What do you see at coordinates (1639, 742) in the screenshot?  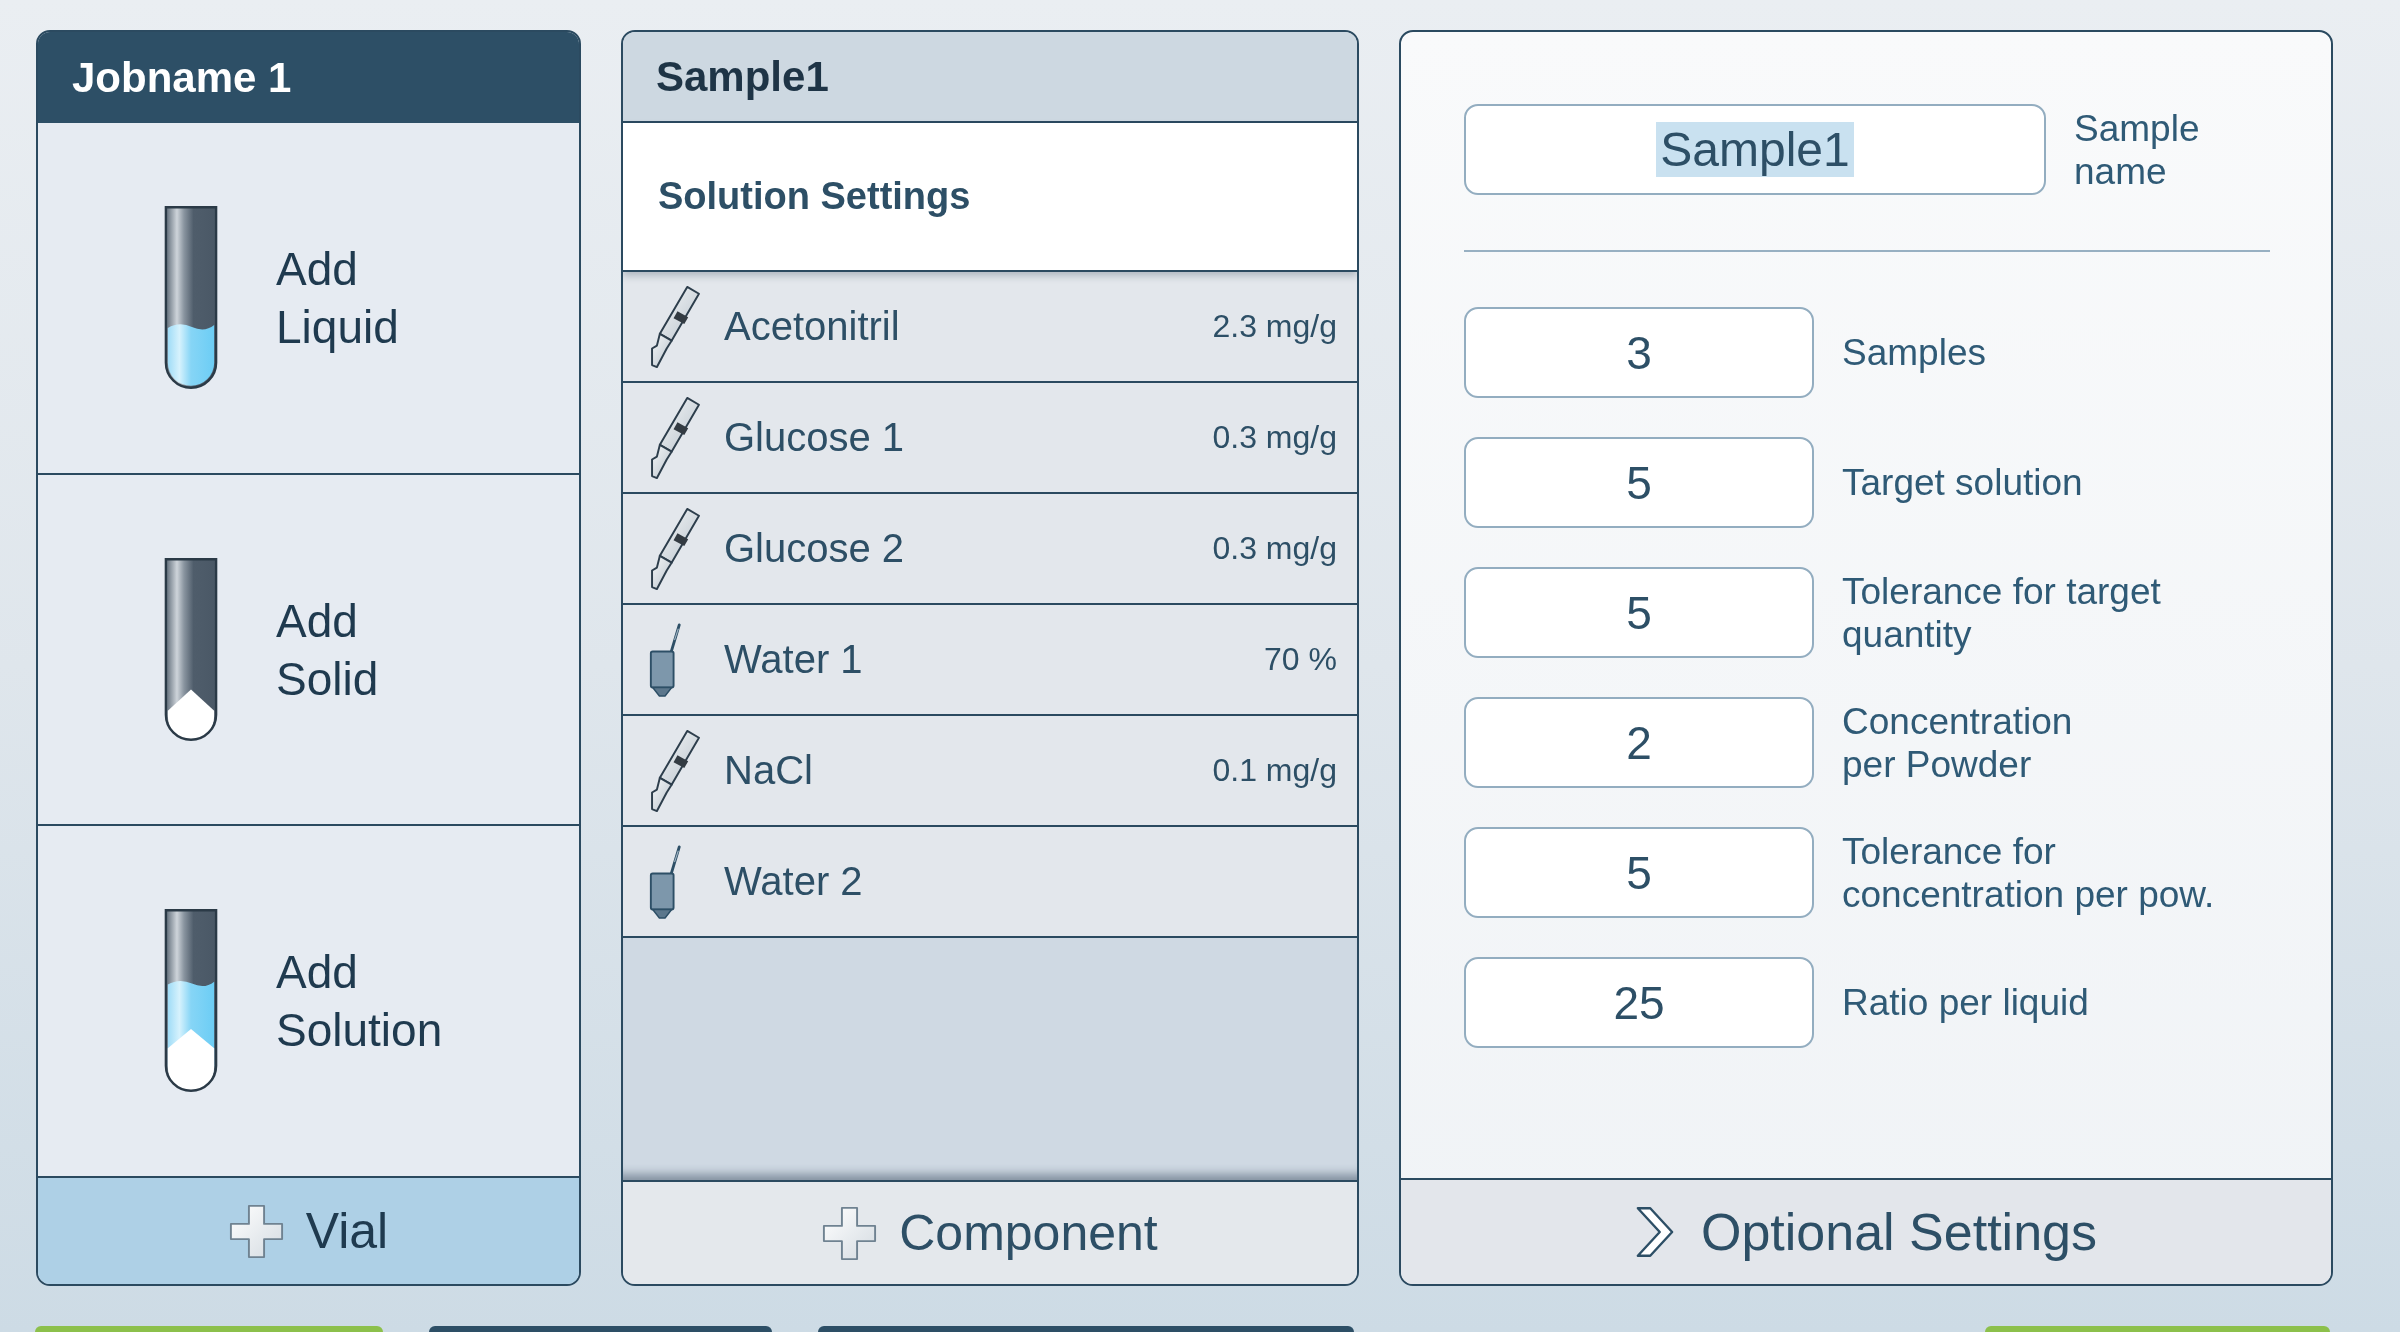 I see `number-field: 2` at bounding box center [1639, 742].